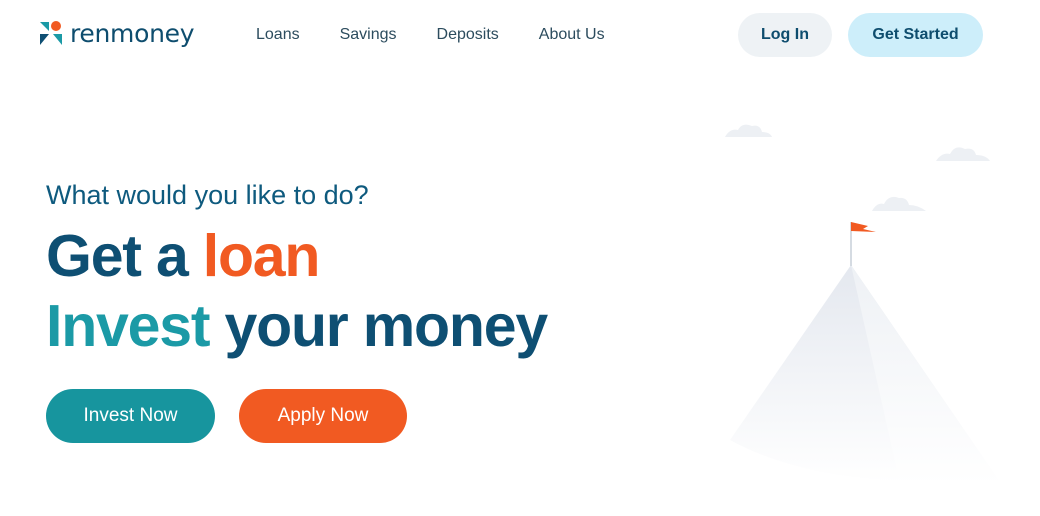 The height and width of the screenshot is (516, 1040). Describe the element at coordinates (915, 35) in the screenshot. I see `get-started-button: Get Started` at that location.